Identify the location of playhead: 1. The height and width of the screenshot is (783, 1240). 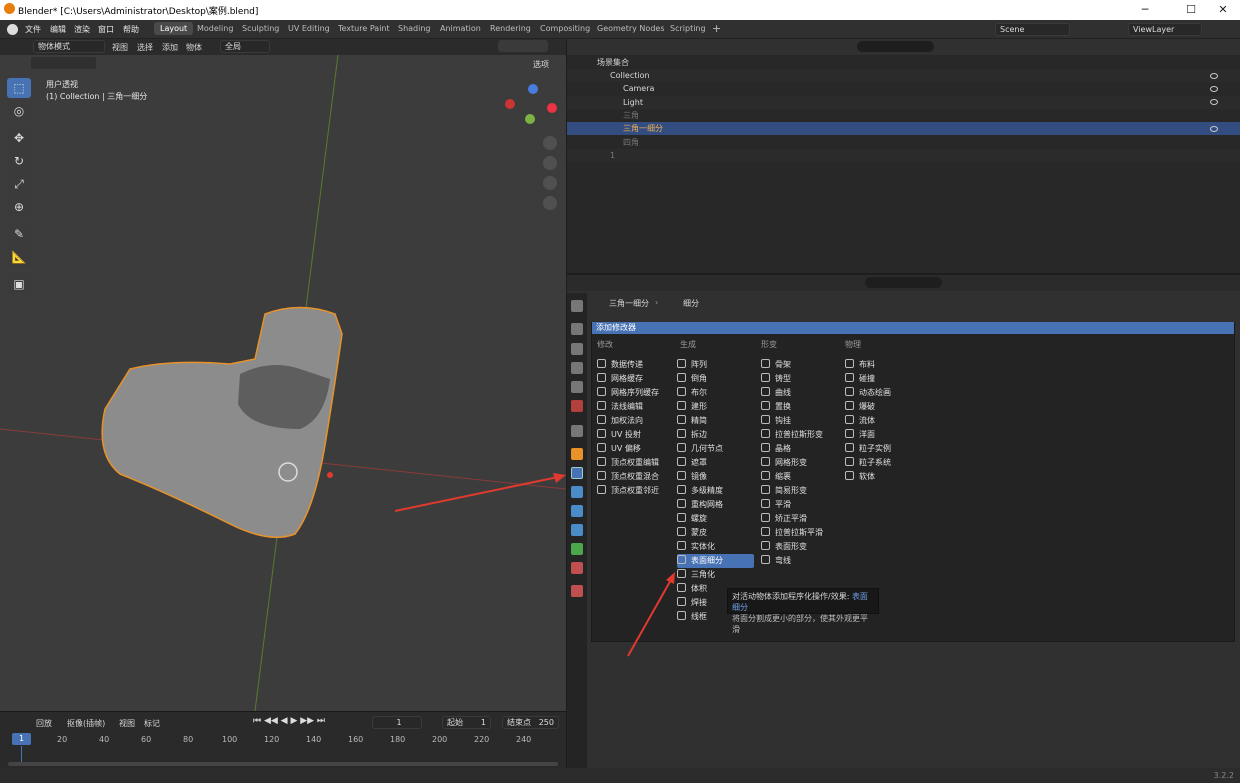
(21, 739).